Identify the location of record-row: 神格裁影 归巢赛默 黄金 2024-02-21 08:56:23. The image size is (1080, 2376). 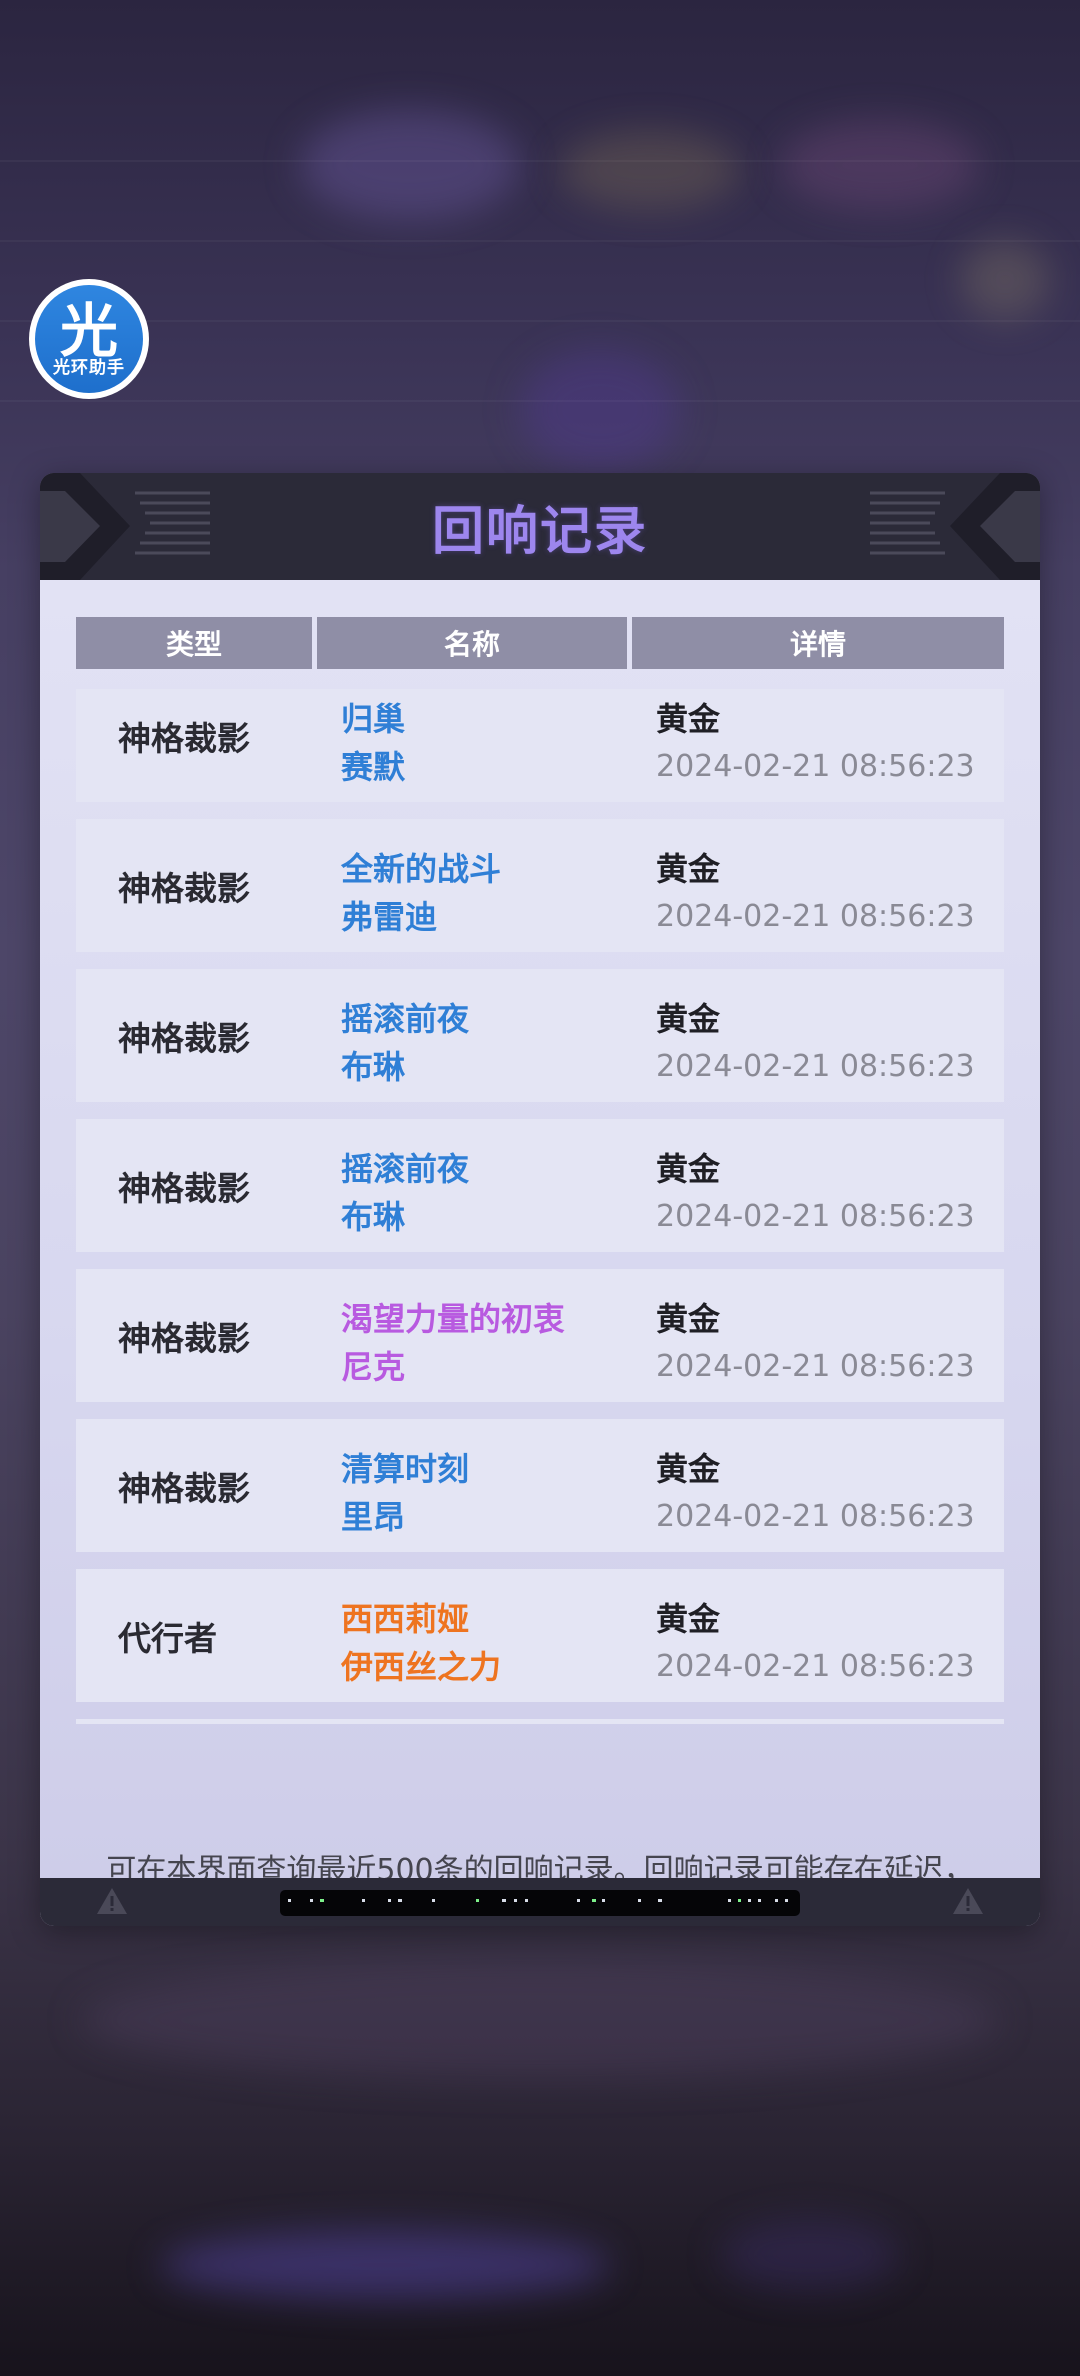
(540, 745).